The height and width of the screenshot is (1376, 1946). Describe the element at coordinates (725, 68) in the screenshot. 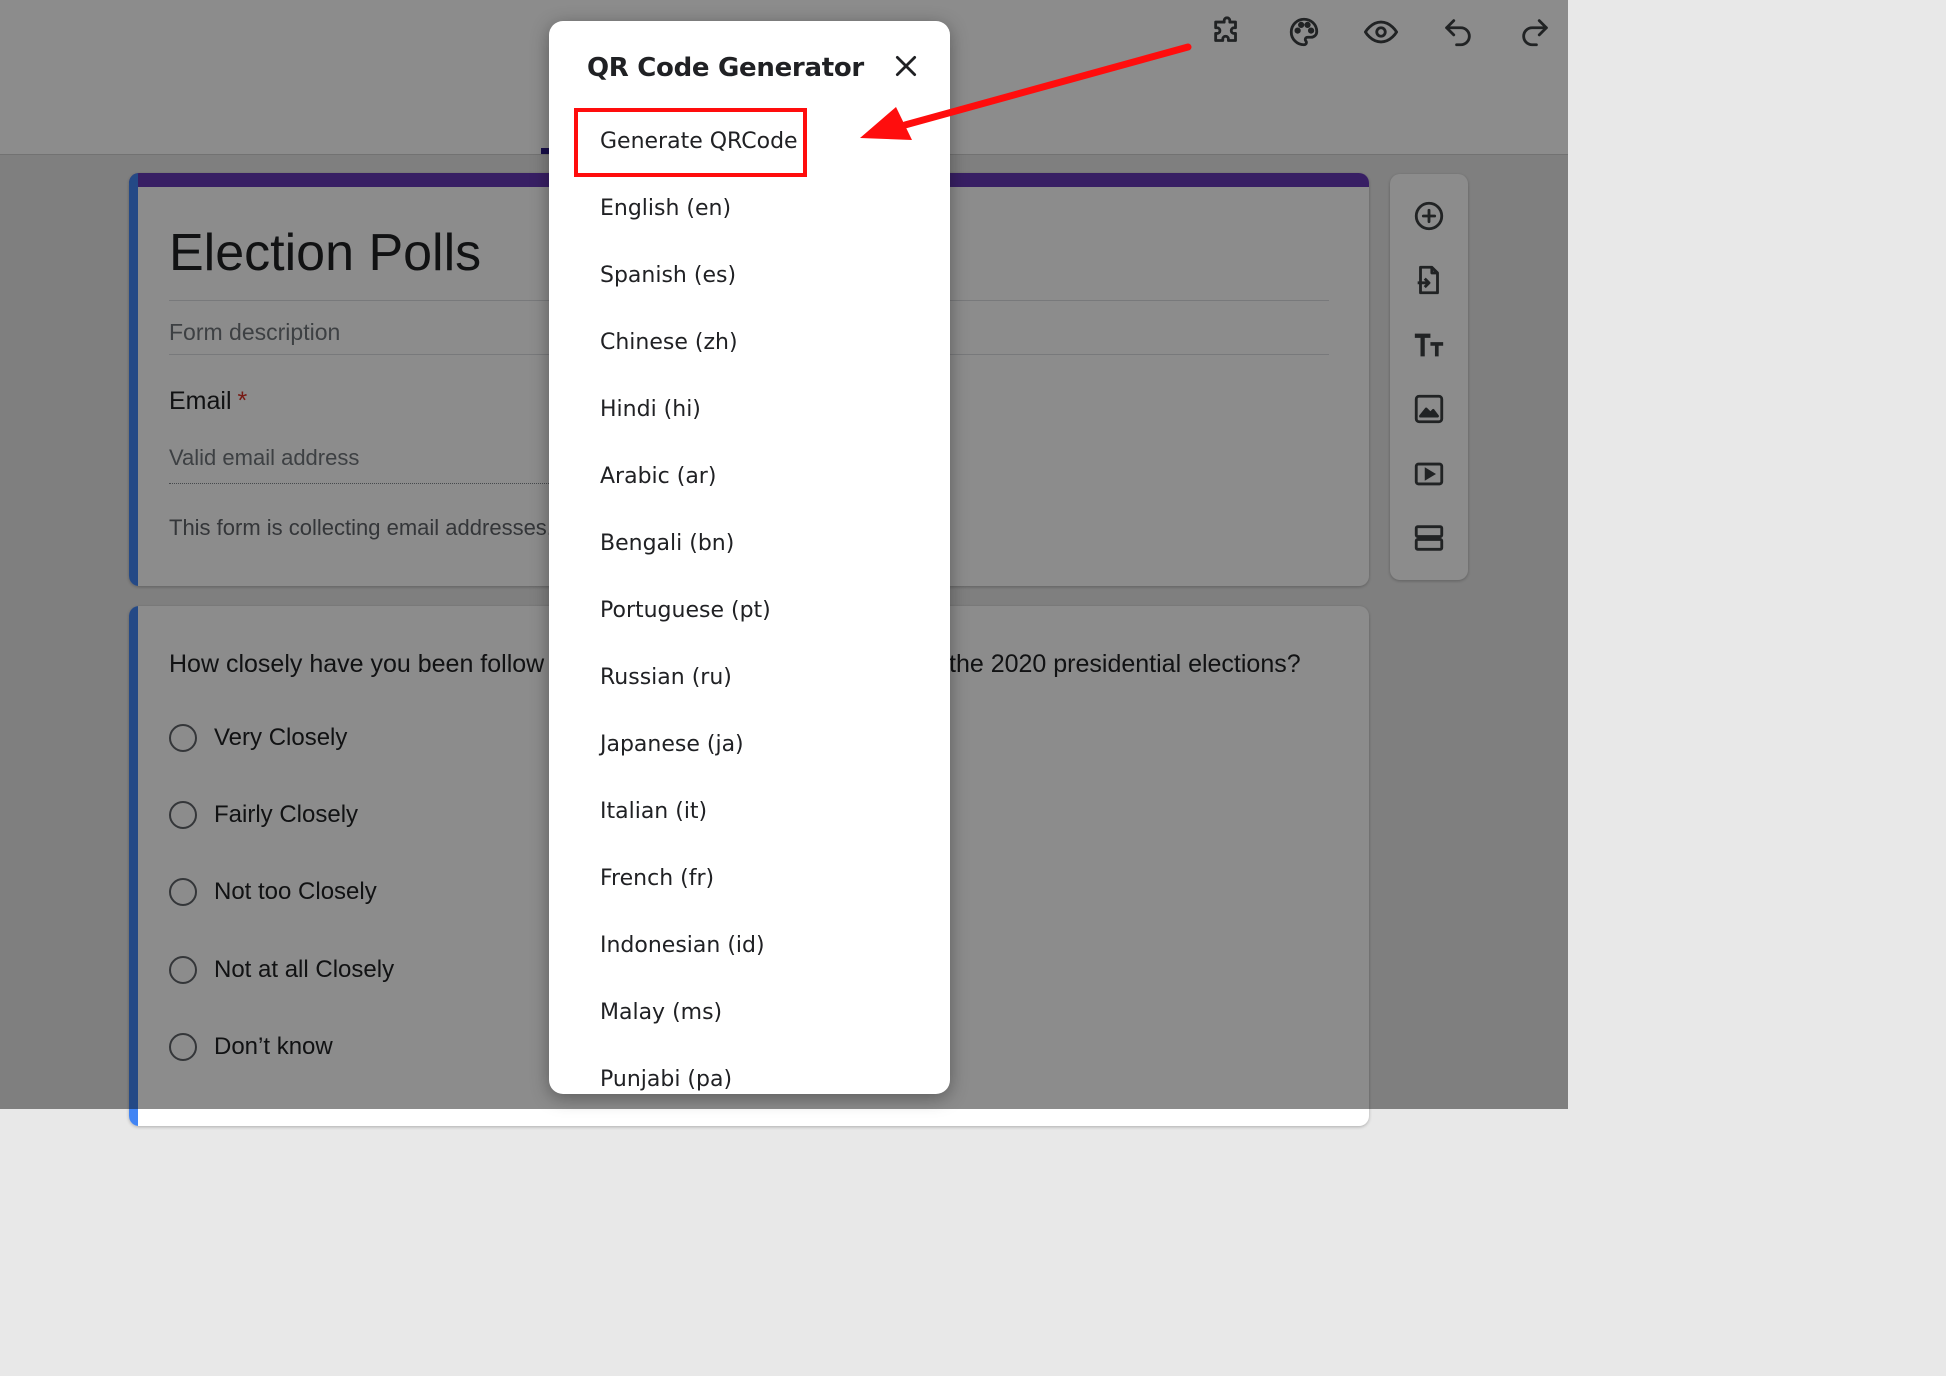

I see `dialog-title: QR Code Generator` at that location.